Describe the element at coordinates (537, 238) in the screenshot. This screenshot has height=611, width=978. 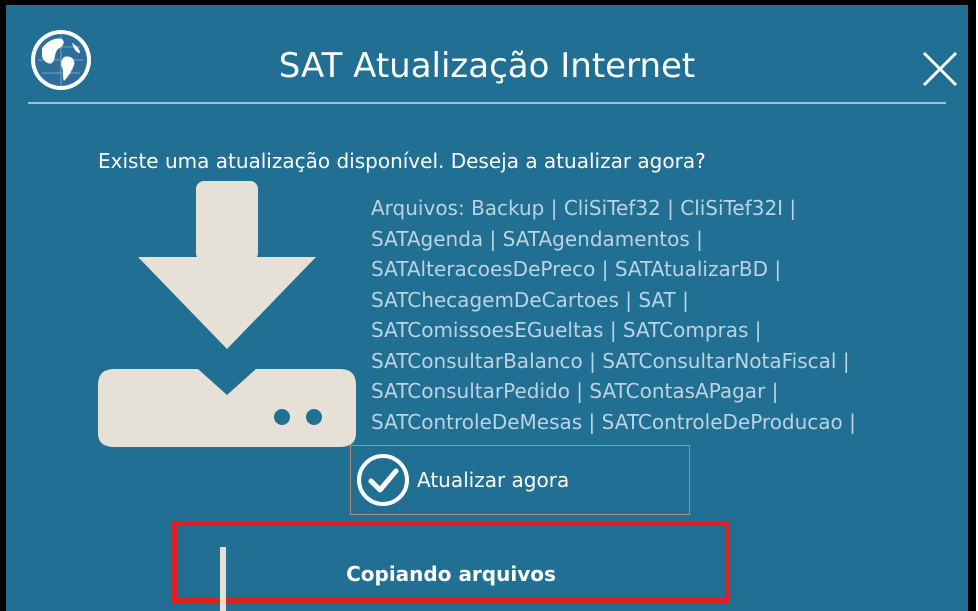
I see `files-list-line: SATAgenda | SATAgendamentos |` at that location.